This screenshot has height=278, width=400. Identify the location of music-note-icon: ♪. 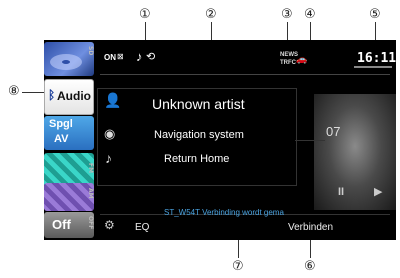
(139, 56).